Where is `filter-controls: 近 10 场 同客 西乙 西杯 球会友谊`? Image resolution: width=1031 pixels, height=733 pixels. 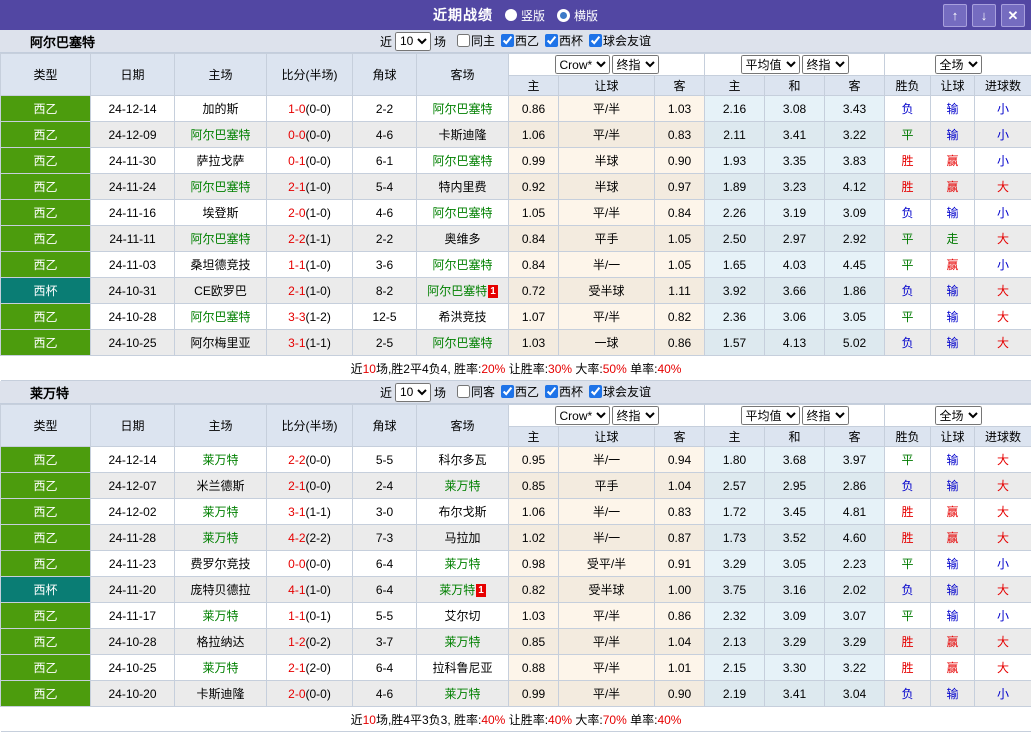
filter-controls: 近 10 场 同客 西乙 西杯 球会友谊 is located at coordinates (515, 392).